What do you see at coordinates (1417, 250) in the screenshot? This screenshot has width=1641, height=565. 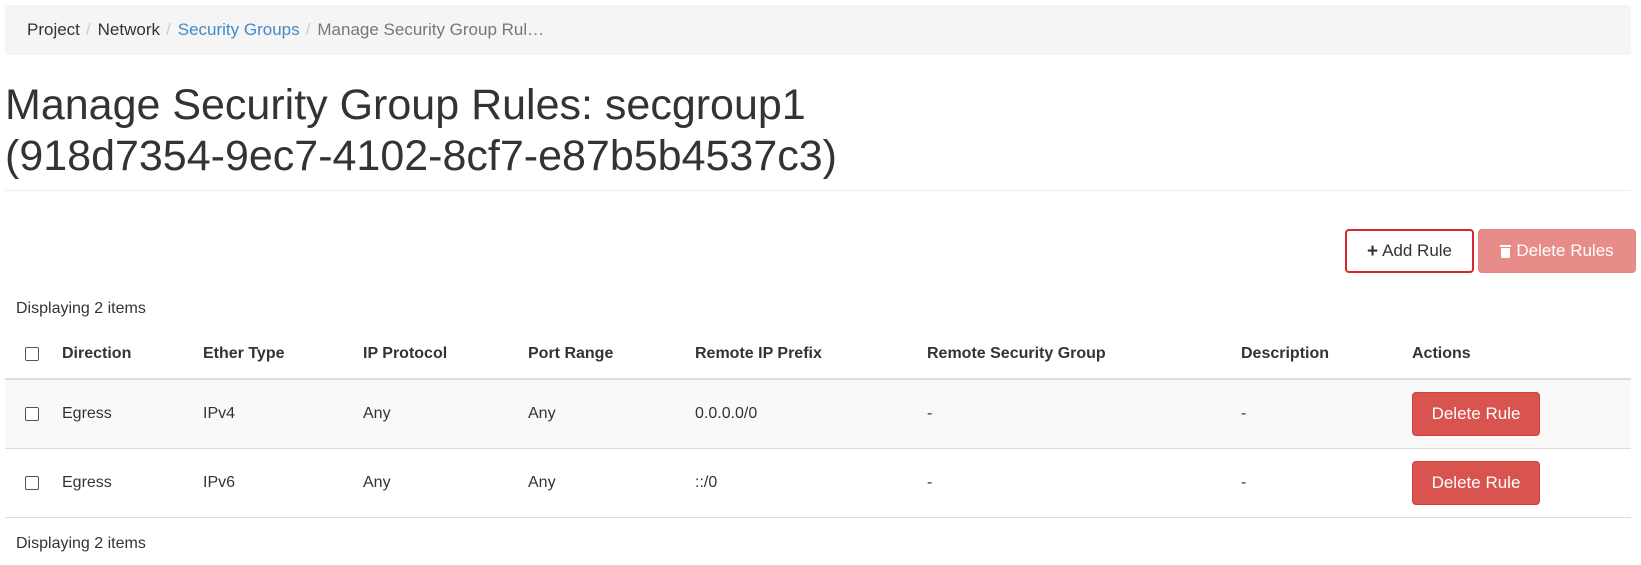 I see `add-rule-label: Add Rule` at bounding box center [1417, 250].